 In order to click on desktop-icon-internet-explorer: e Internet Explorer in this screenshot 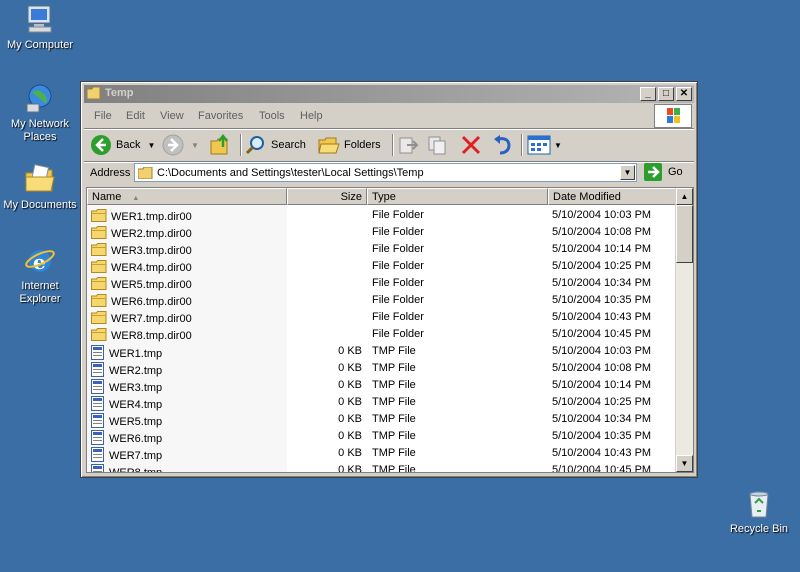, I will do `click(40, 275)`.